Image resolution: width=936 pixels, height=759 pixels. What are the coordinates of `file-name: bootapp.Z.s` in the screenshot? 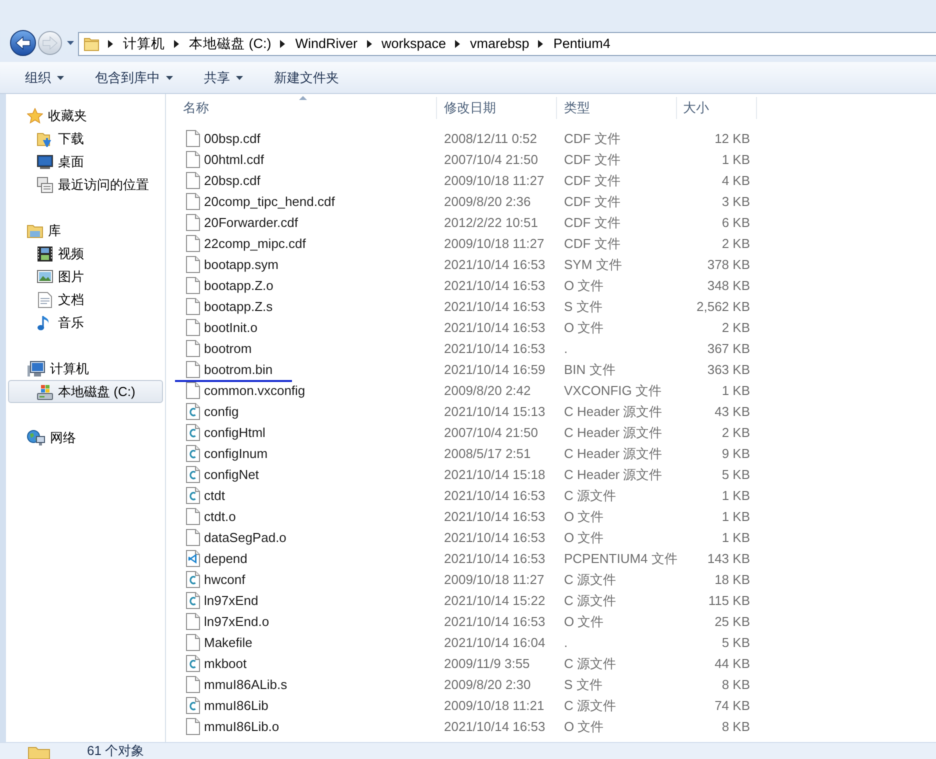 It's located at (238, 306).